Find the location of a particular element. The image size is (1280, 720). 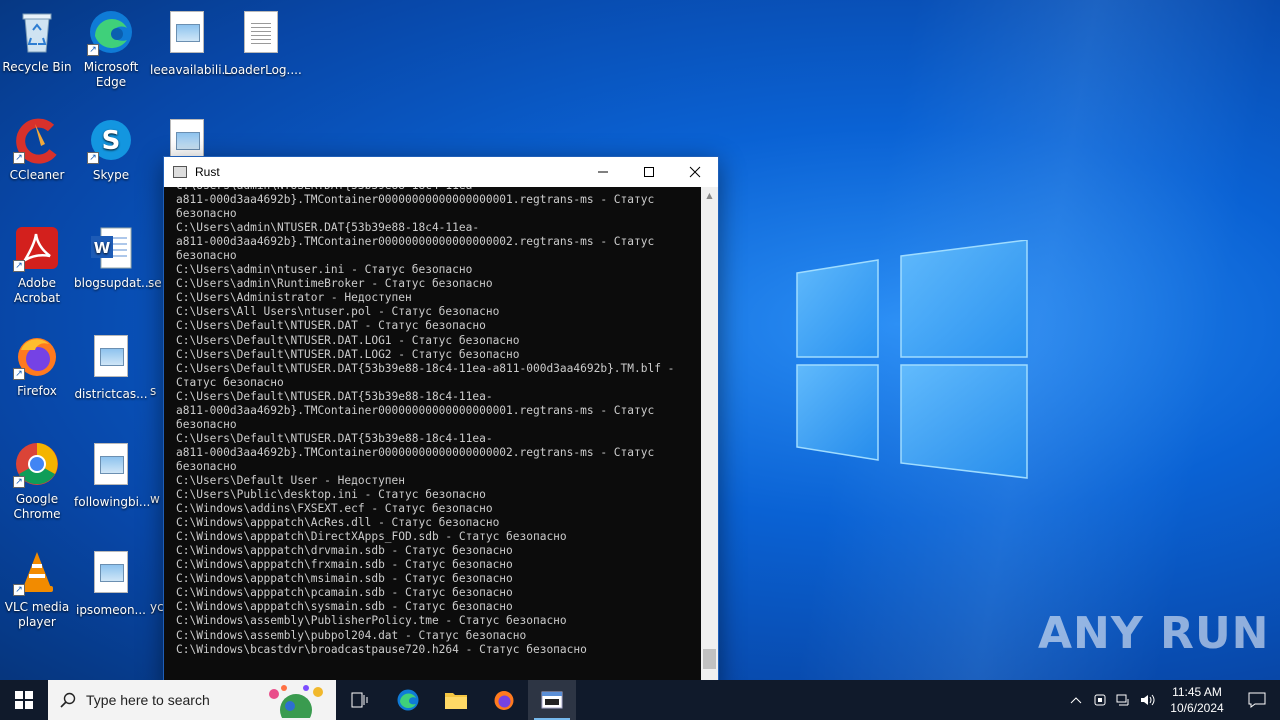

chevron-up-icon is located at coordinates (1076, 700).